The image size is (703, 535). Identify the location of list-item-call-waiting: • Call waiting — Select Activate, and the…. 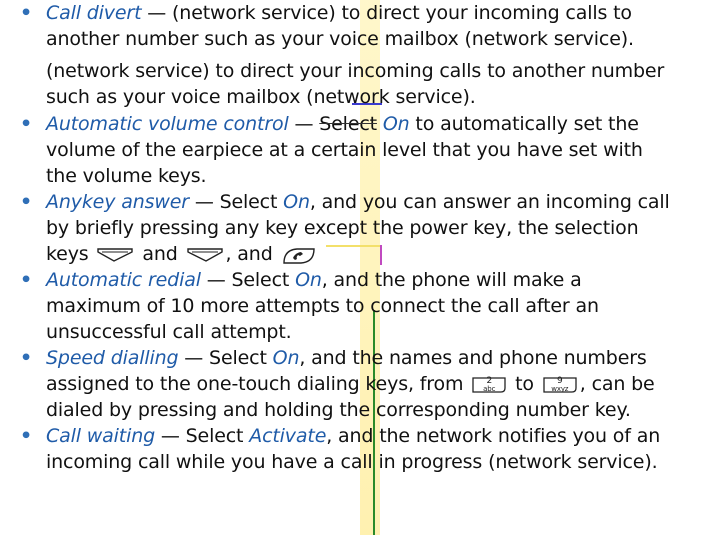
(359, 436).